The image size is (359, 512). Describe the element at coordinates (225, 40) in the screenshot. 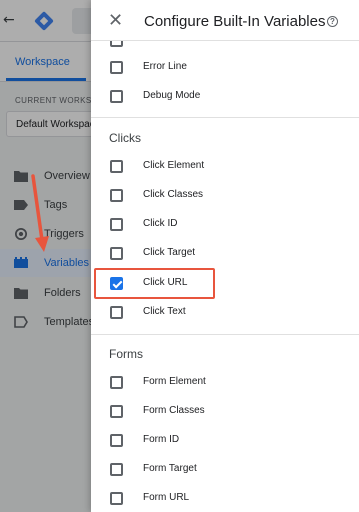

I see `title-divider` at that location.